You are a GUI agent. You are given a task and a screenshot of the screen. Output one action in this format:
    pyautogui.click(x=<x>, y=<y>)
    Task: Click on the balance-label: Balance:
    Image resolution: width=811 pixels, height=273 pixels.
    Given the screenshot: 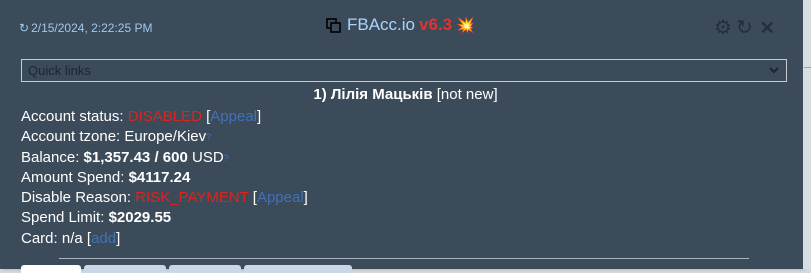 What is the action you would take?
    pyautogui.click(x=50, y=157)
    